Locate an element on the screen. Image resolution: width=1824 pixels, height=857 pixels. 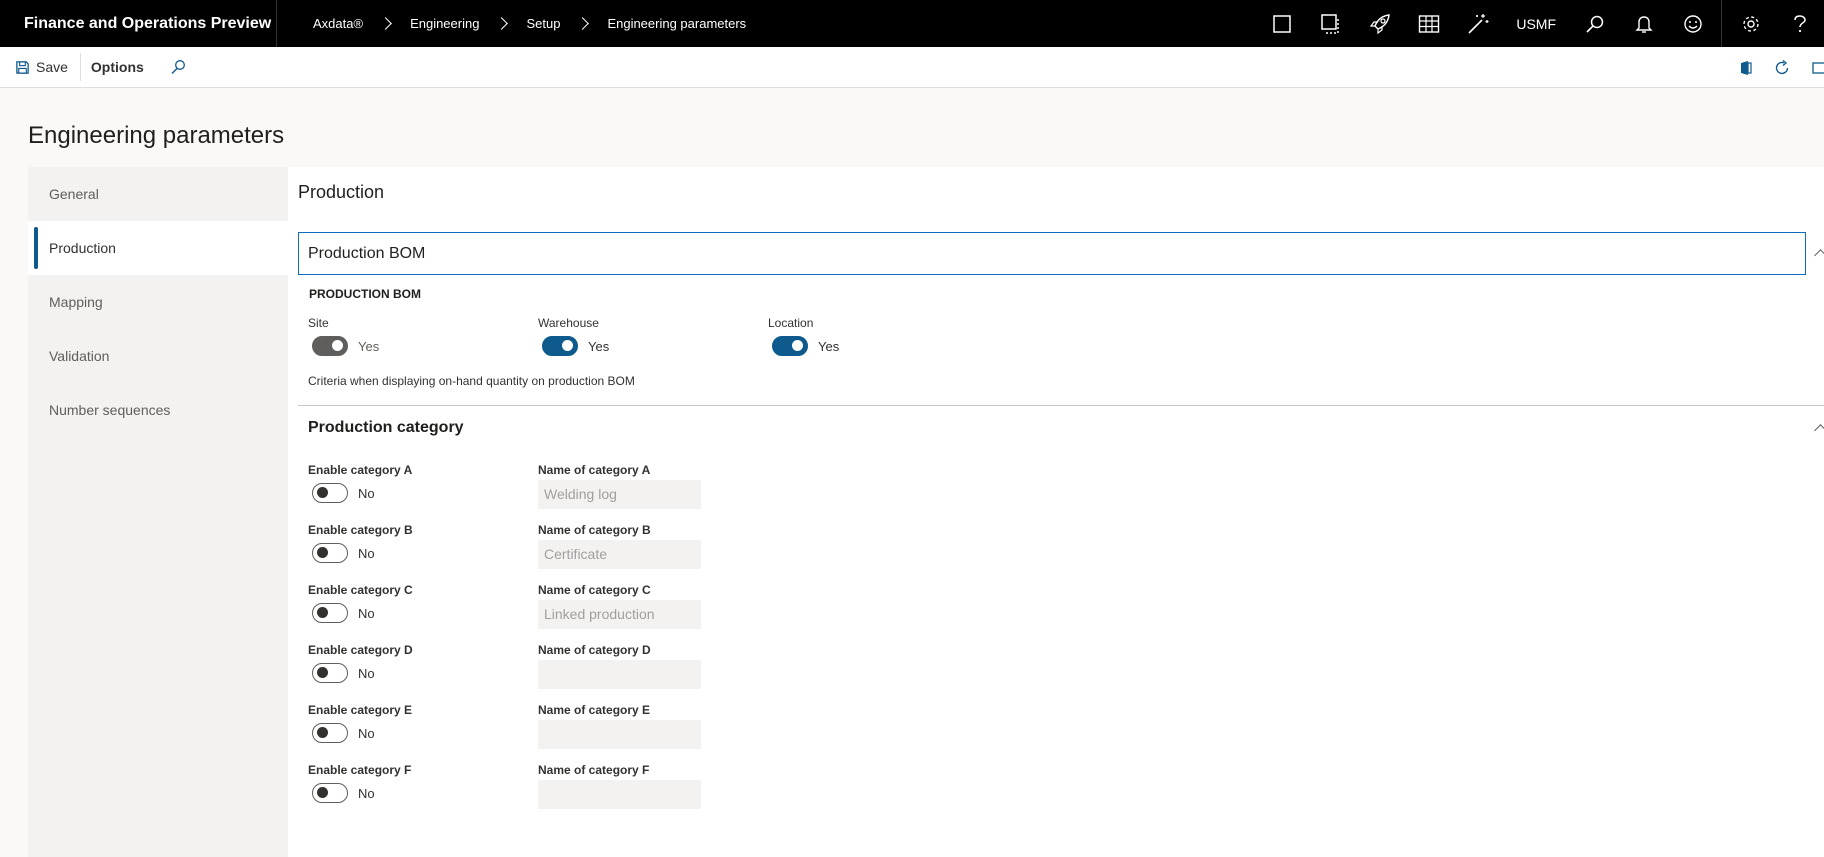
location-label: Location is located at coordinates (791, 323).